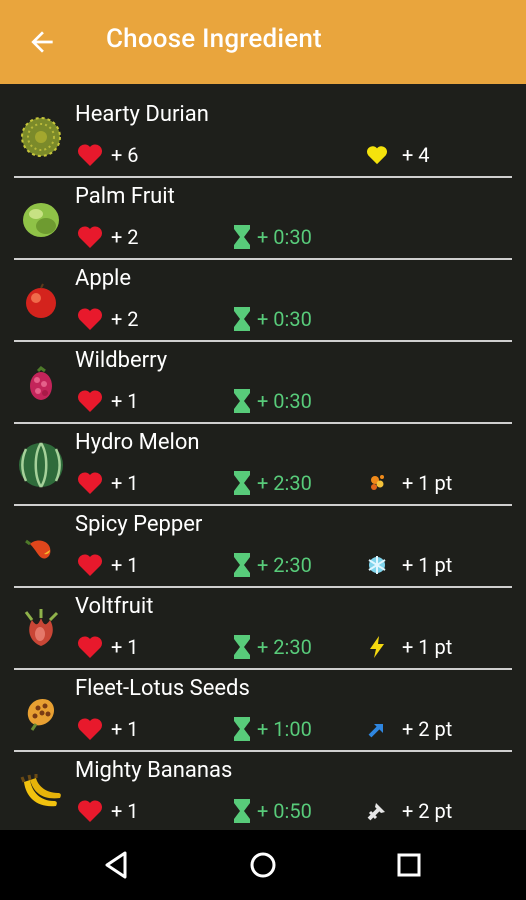 The width and height of the screenshot is (526, 900). Describe the element at coordinates (375, 731) in the screenshot. I see `speed-icon` at that location.